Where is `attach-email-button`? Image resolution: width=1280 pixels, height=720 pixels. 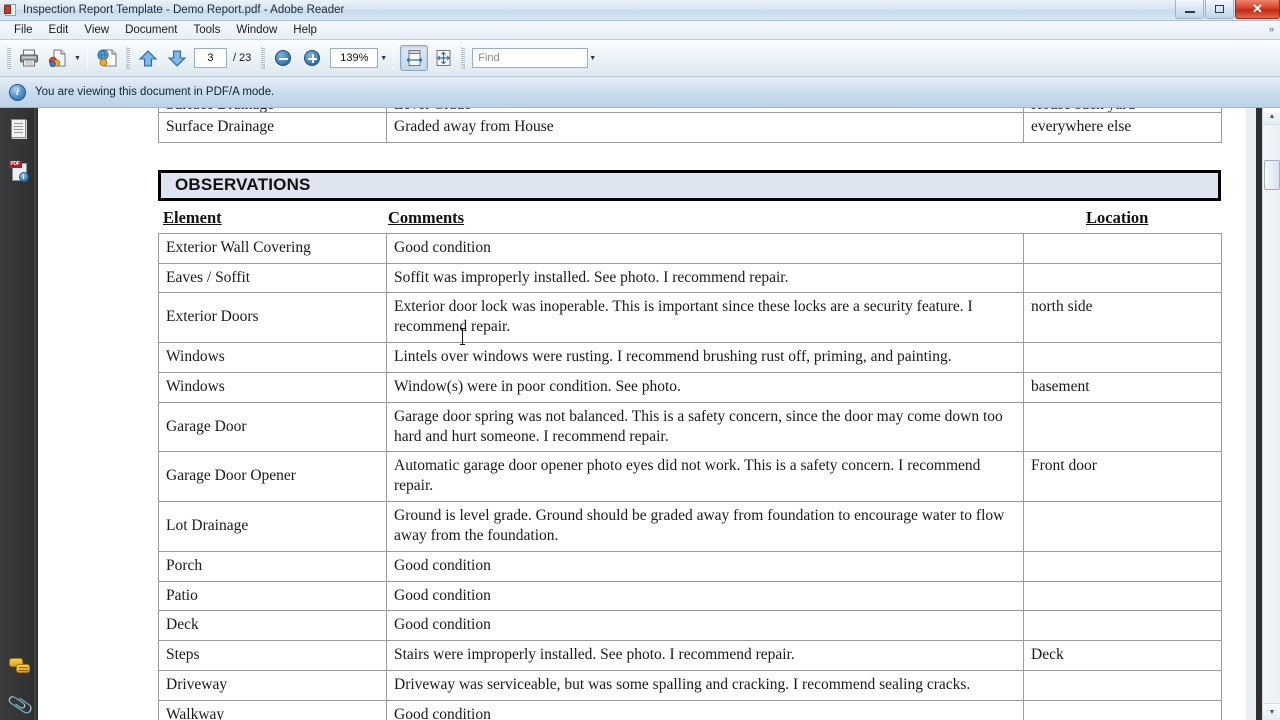 attach-email-button is located at coordinates (108, 58).